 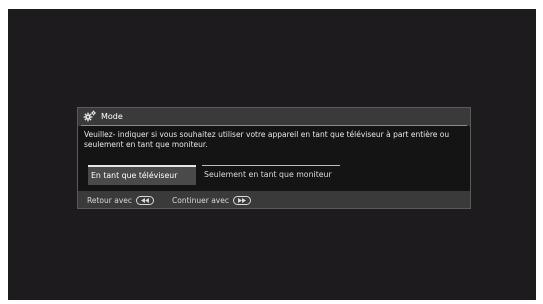 I want to click on back-hint-label: Retour avec, so click(x=110, y=200).